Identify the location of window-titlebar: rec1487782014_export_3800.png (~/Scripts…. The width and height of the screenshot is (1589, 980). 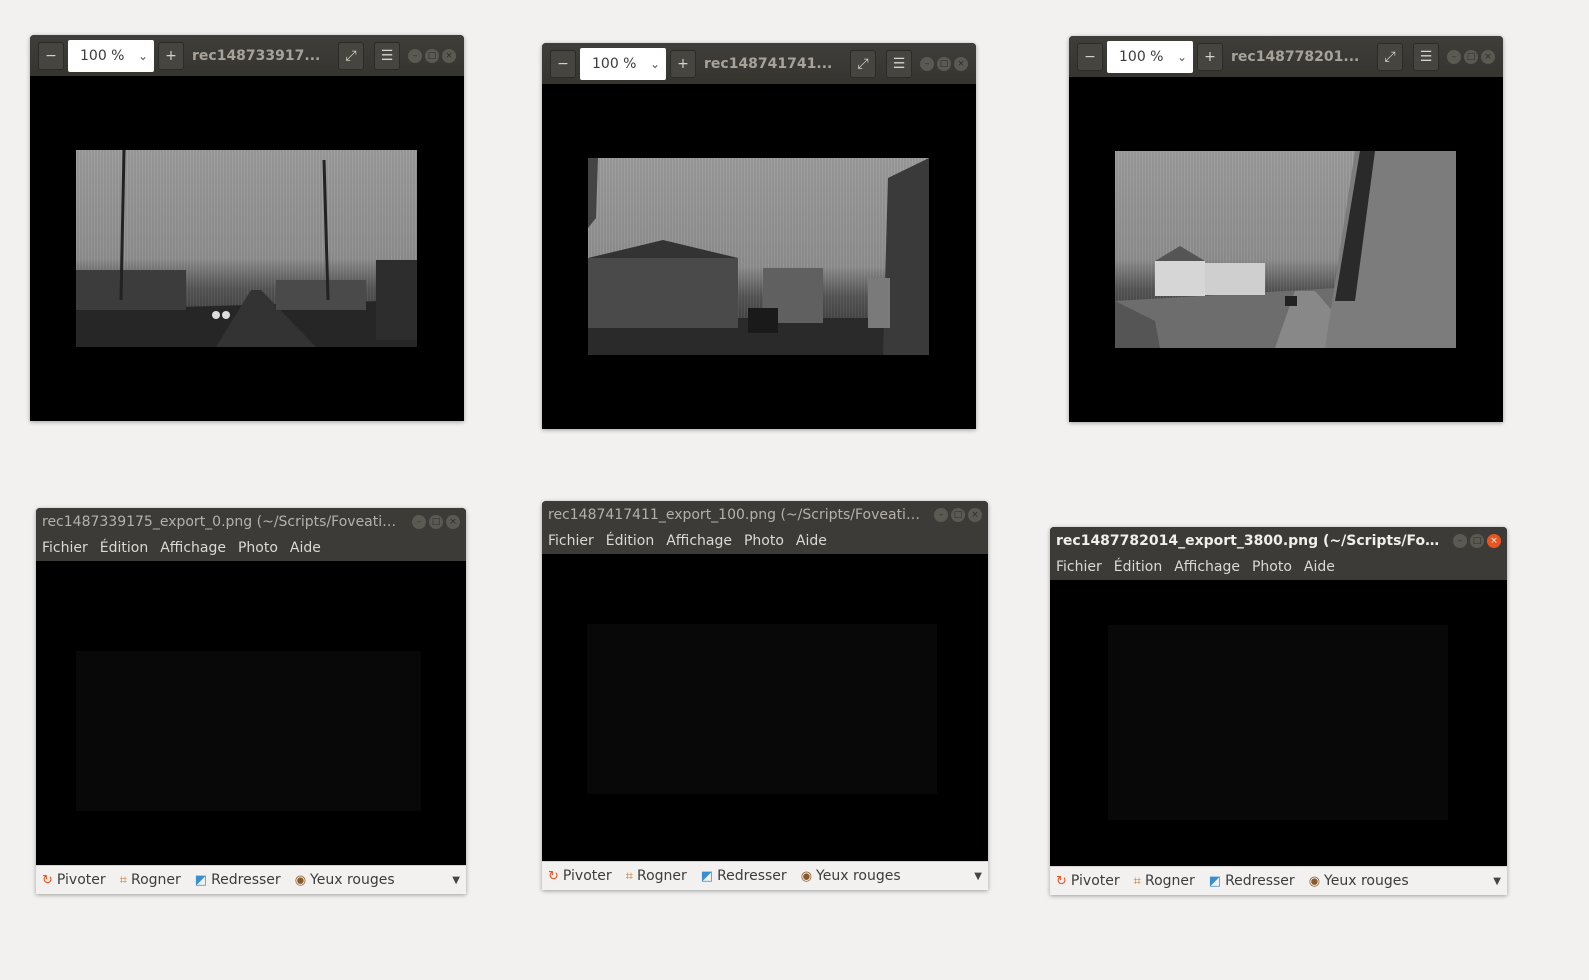
(1278, 540).